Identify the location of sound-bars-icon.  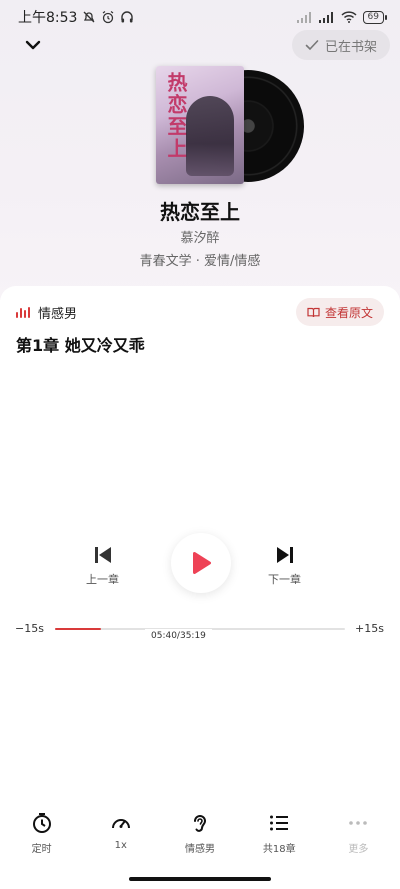
(23, 312).